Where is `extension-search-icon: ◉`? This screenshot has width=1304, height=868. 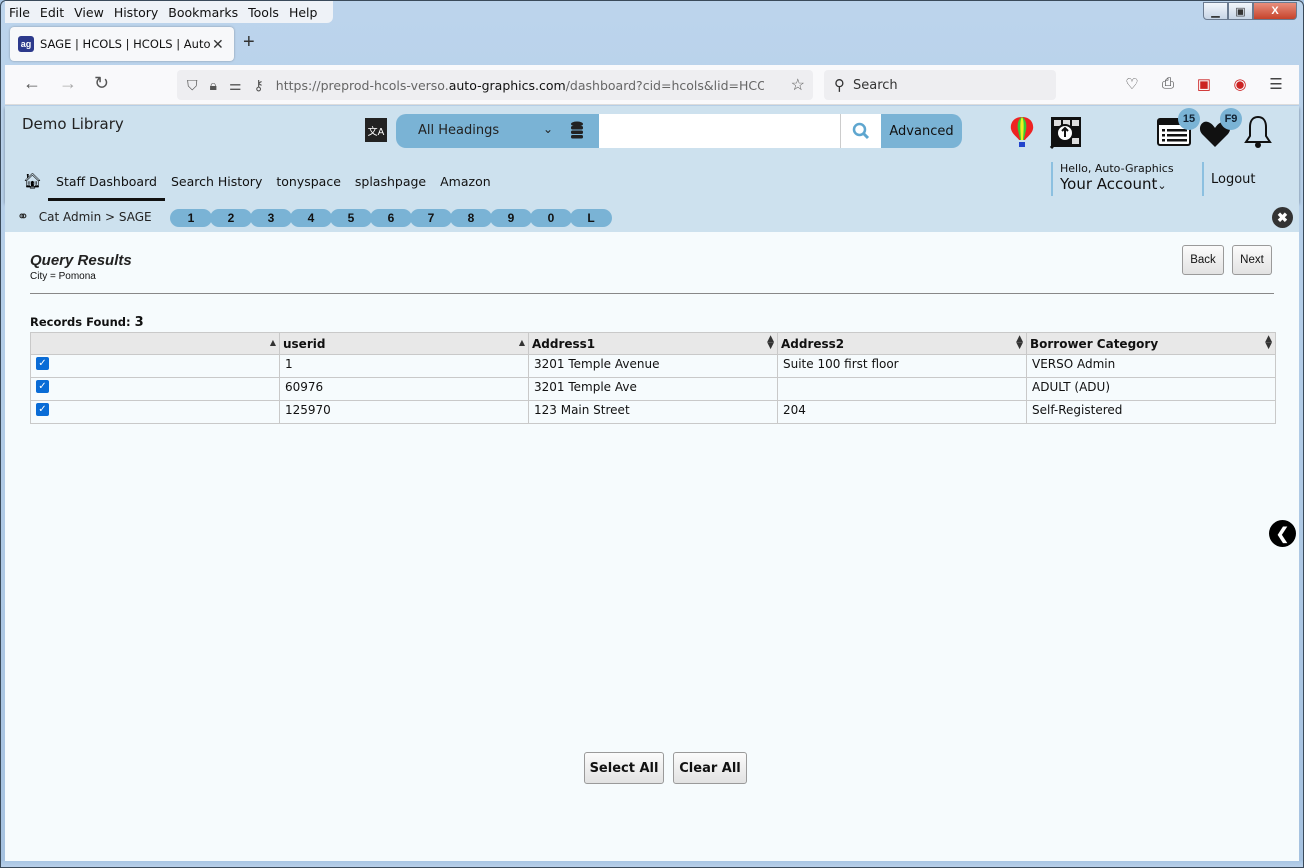
extension-search-icon: ◉ is located at coordinates (1240, 84).